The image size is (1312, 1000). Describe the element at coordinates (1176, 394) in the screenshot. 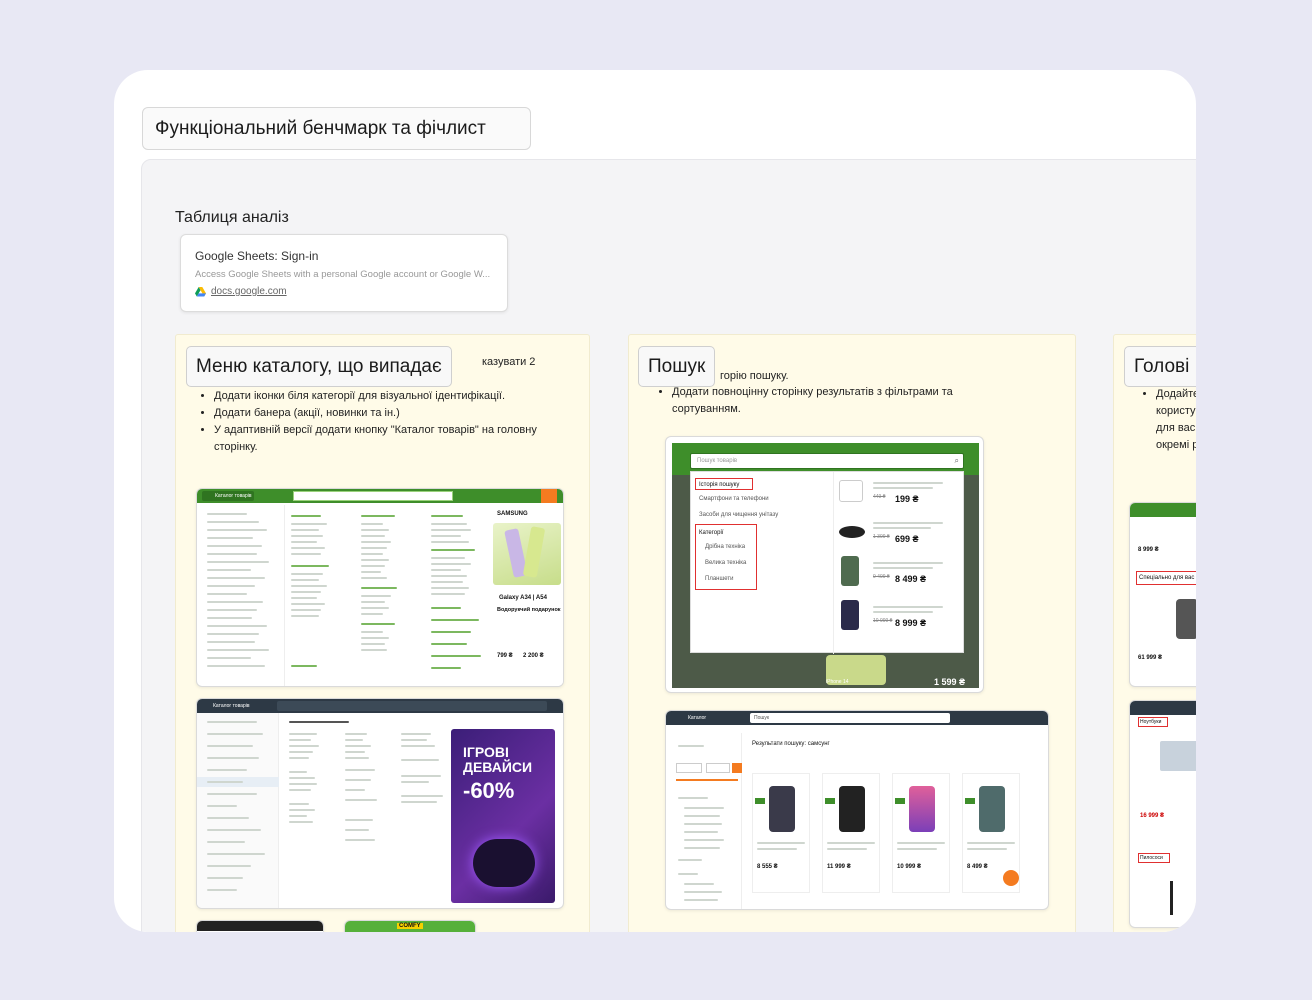

I see `bullet-item: Додайте` at that location.